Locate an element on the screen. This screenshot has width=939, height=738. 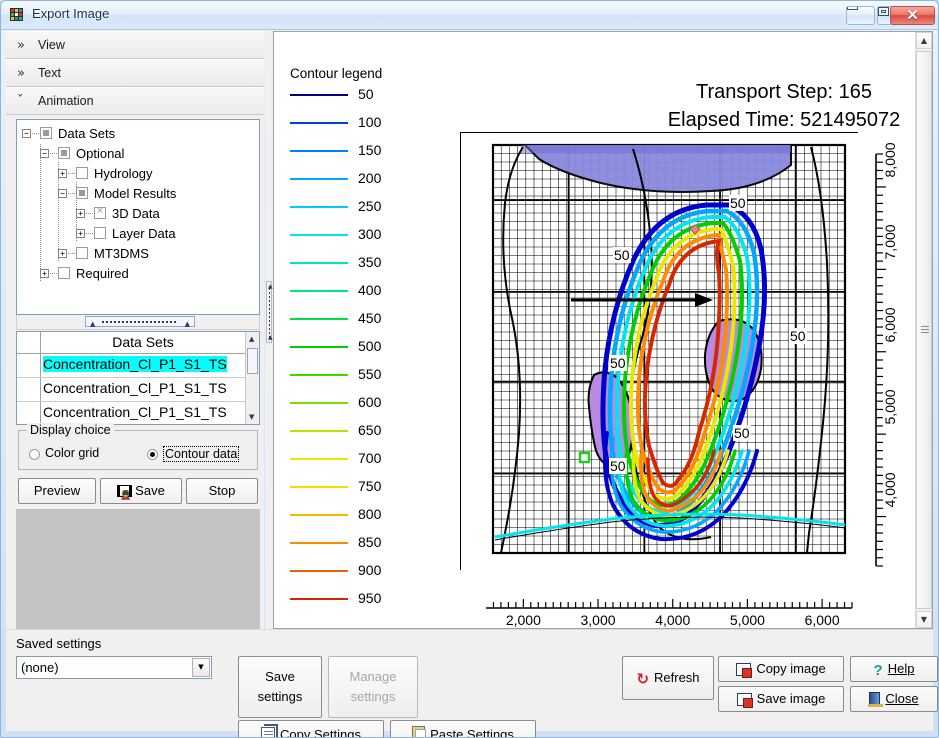
question-mark-icon: ? is located at coordinates (878, 670).